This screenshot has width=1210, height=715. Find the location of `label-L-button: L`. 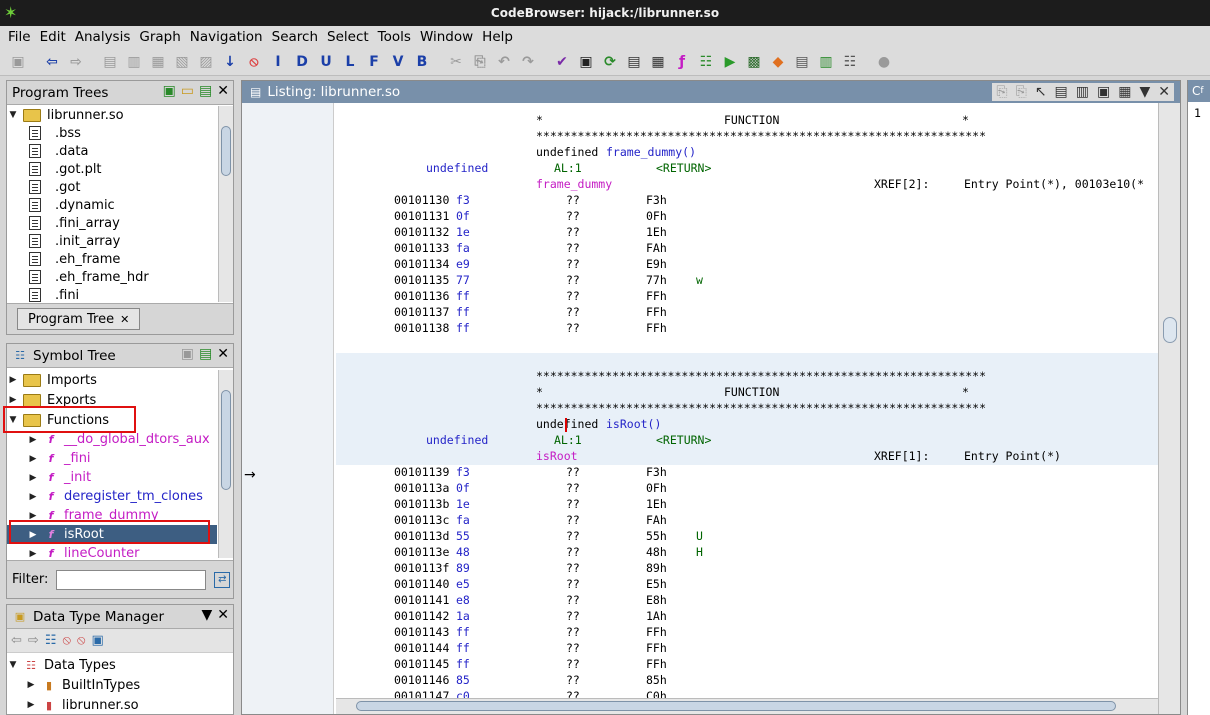

label-L-button: L is located at coordinates (350, 62).